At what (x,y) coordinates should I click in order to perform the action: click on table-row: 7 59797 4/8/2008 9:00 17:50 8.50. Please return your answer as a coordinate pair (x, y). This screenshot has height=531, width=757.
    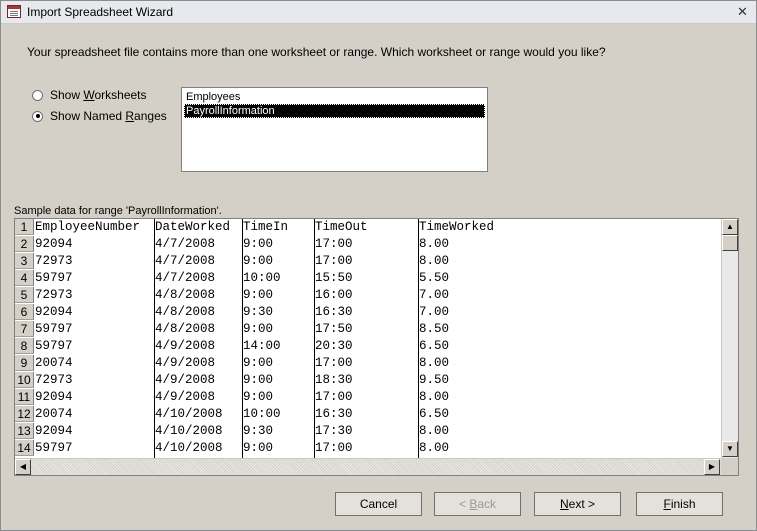
    Looking at the image, I should click on (368, 329).